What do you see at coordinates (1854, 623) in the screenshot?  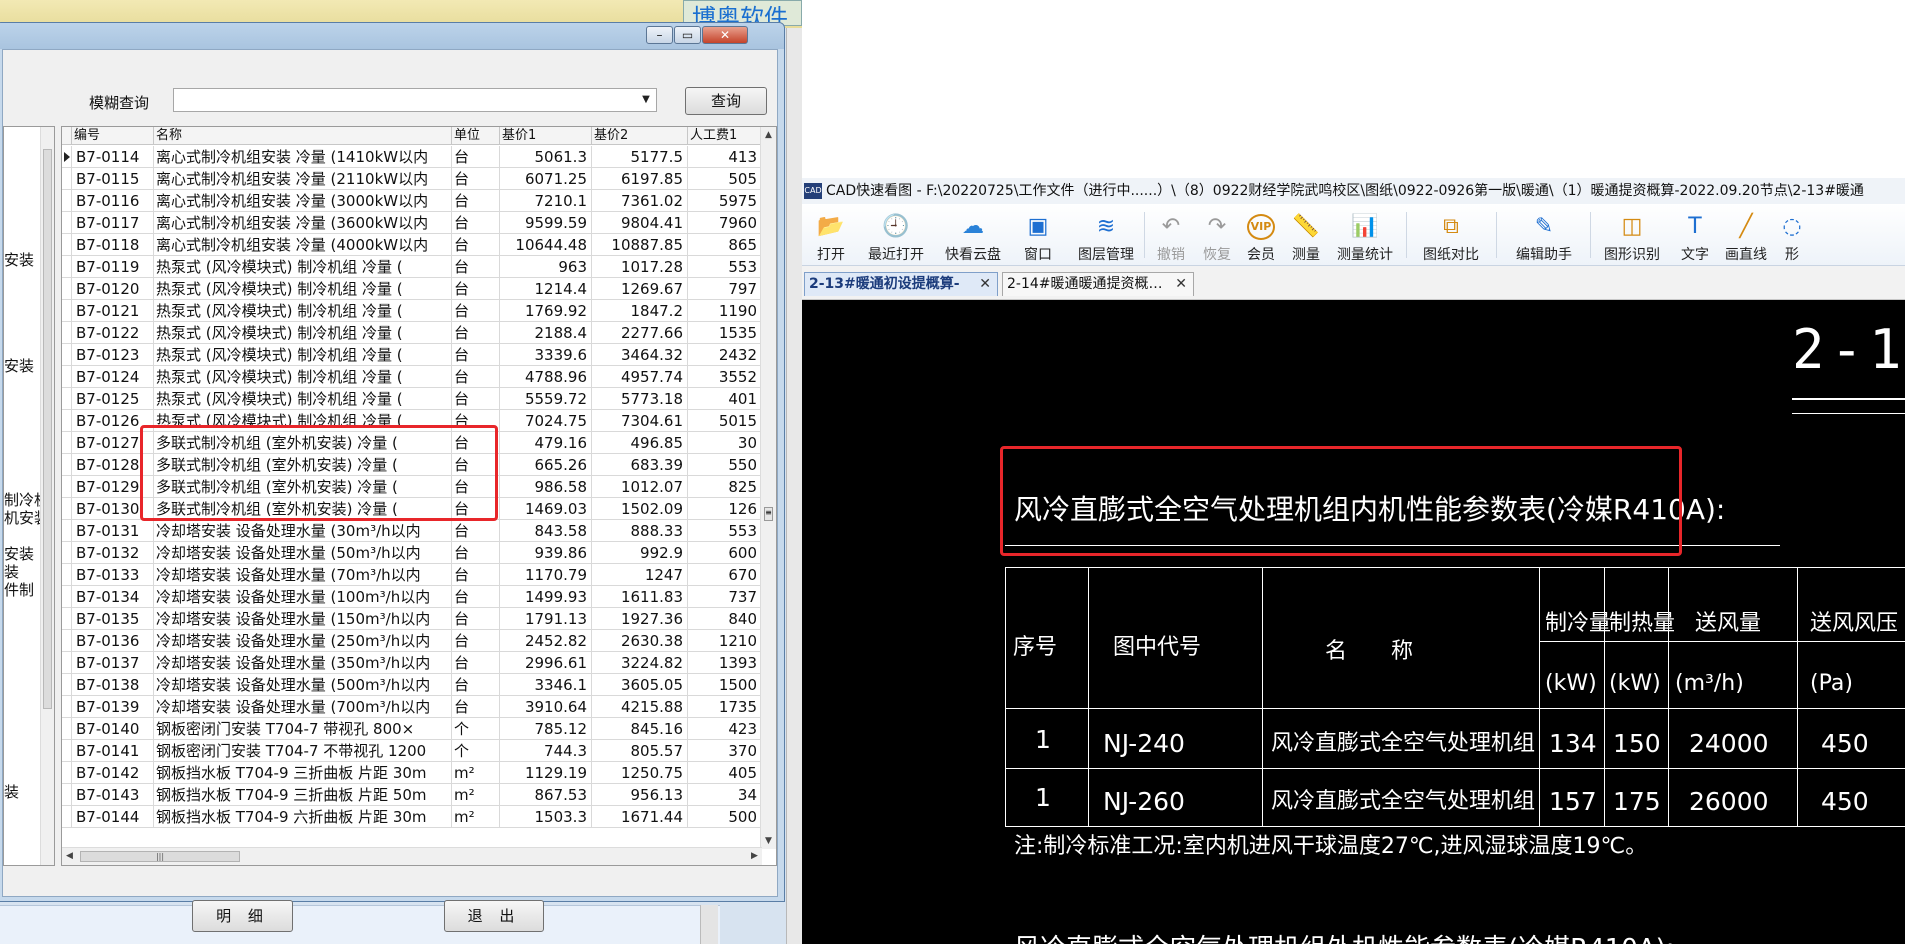 I see `header-pressure: 送风风压` at bounding box center [1854, 623].